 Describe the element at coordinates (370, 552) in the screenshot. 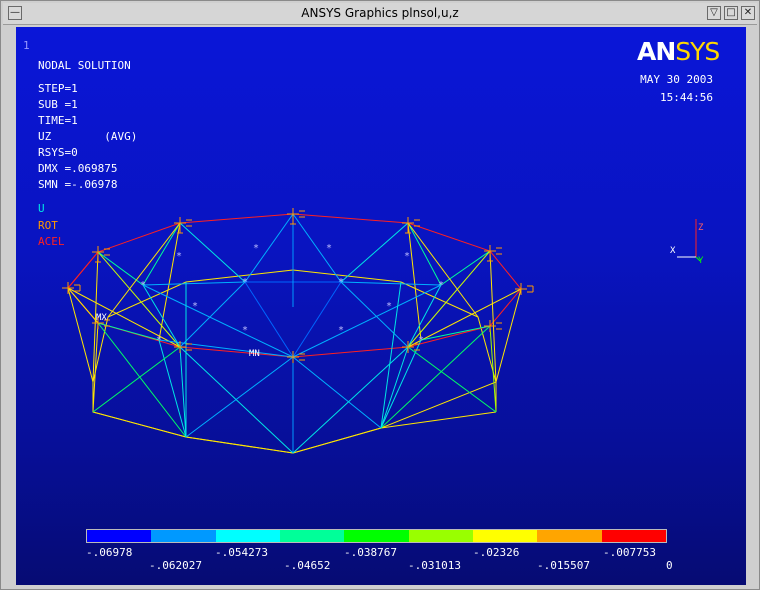

I see `tick-top-3: -.038767` at that location.